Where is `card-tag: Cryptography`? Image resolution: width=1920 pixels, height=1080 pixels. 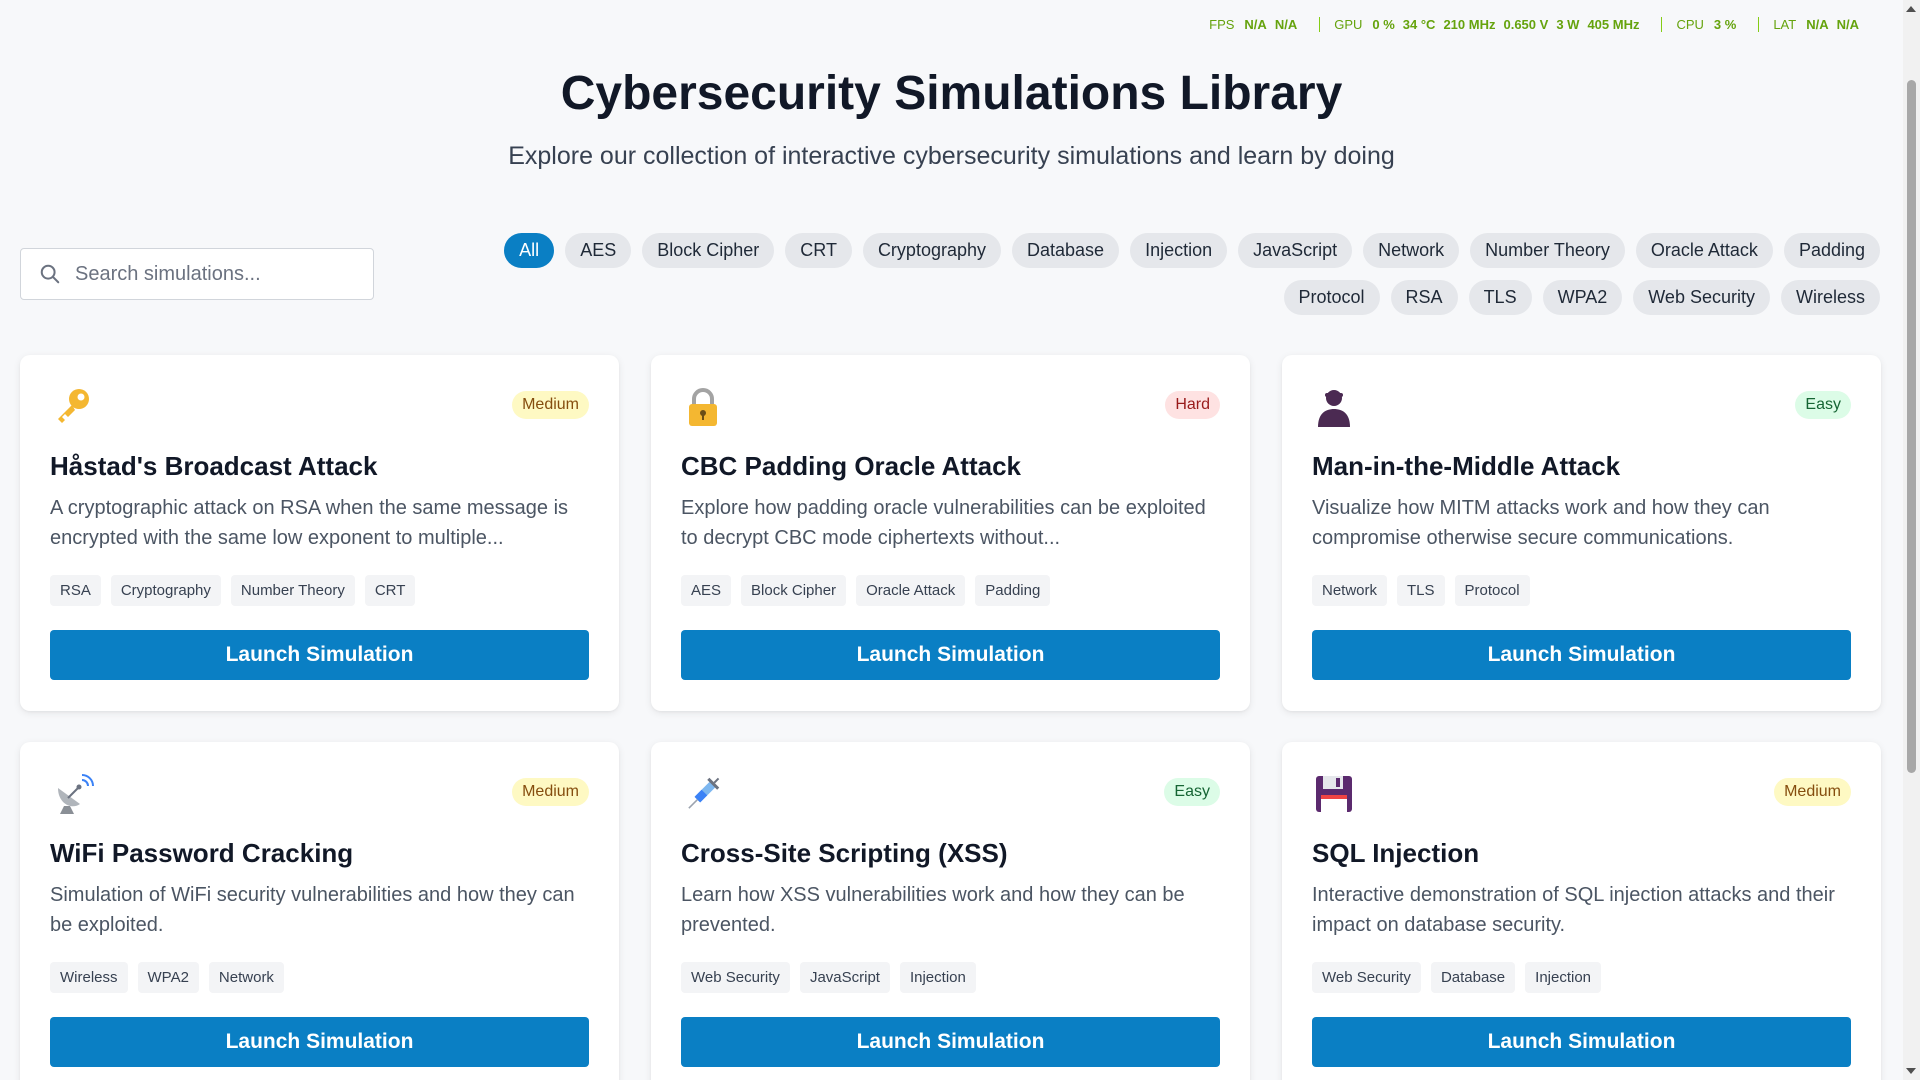 card-tag: Cryptography is located at coordinates (165, 590).